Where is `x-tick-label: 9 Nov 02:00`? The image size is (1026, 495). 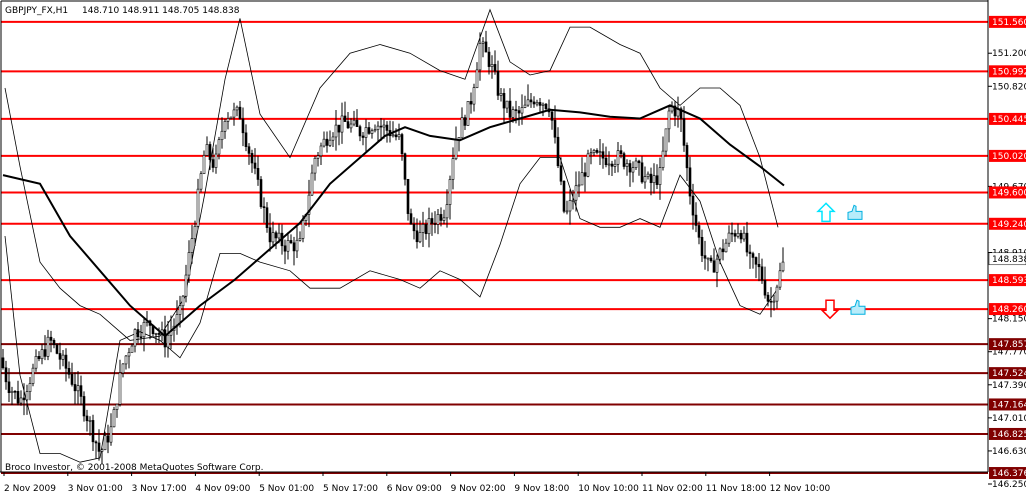
x-tick-label: 9 Nov 02:00 is located at coordinates (478, 489).